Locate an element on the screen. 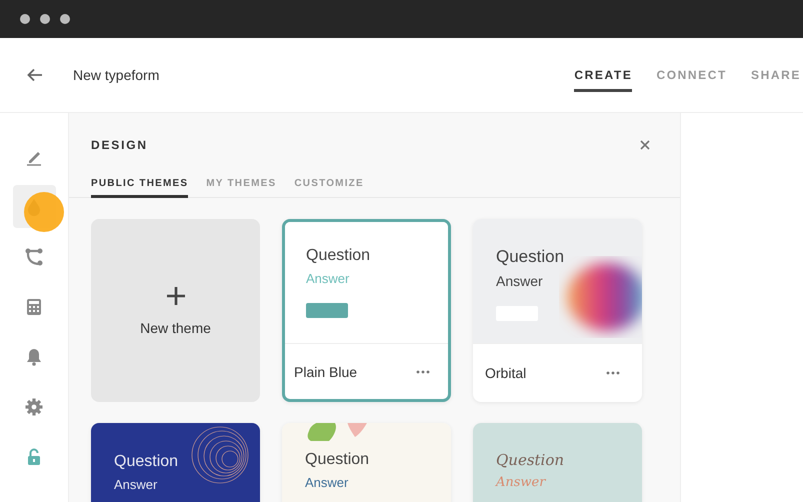 The height and width of the screenshot is (502, 803). branch-icon is located at coordinates (34, 256).